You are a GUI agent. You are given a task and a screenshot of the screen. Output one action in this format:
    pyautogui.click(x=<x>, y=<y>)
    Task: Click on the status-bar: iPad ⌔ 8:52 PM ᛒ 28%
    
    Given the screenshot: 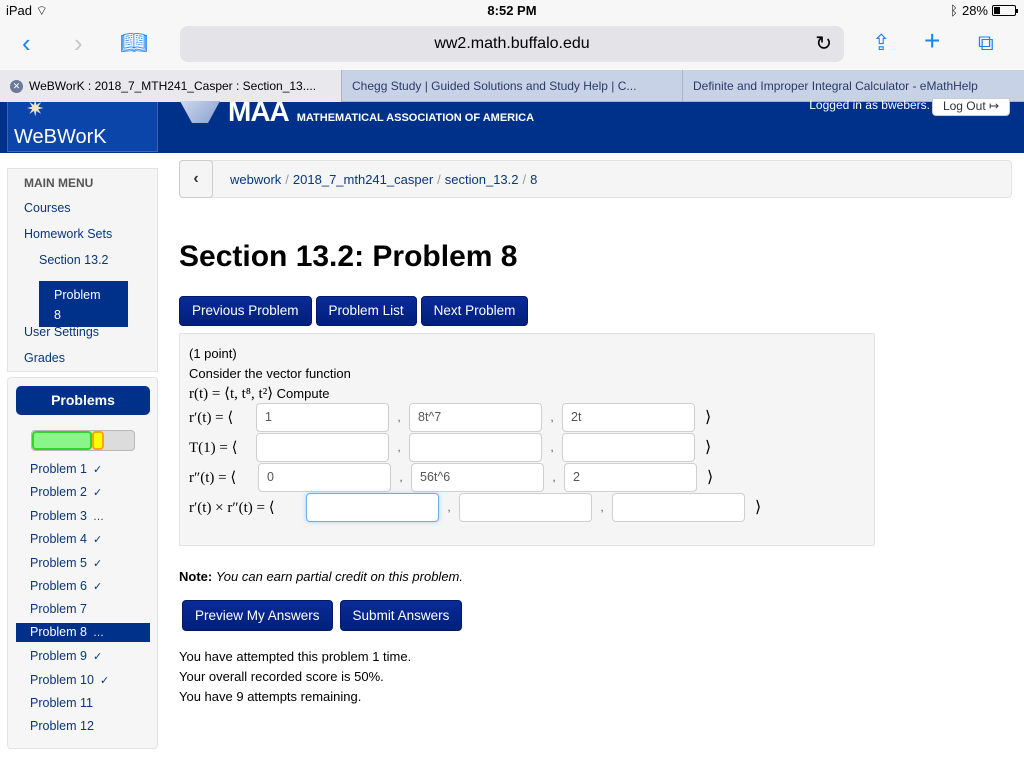 What is the action you would take?
    pyautogui.click(x=512, y=11)
    